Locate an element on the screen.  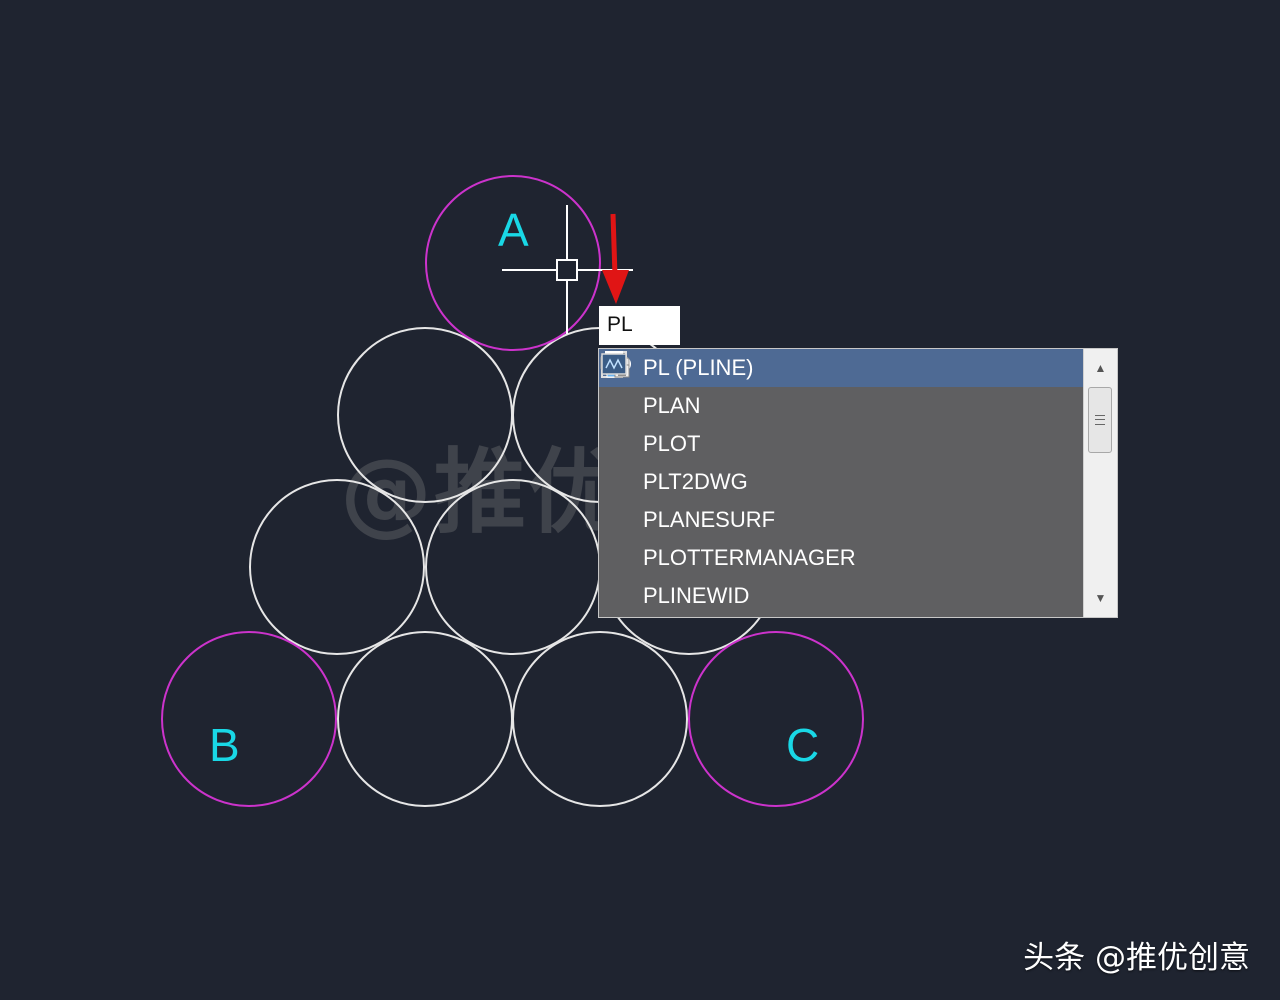
circle-b is located at coordinates (249, 719).